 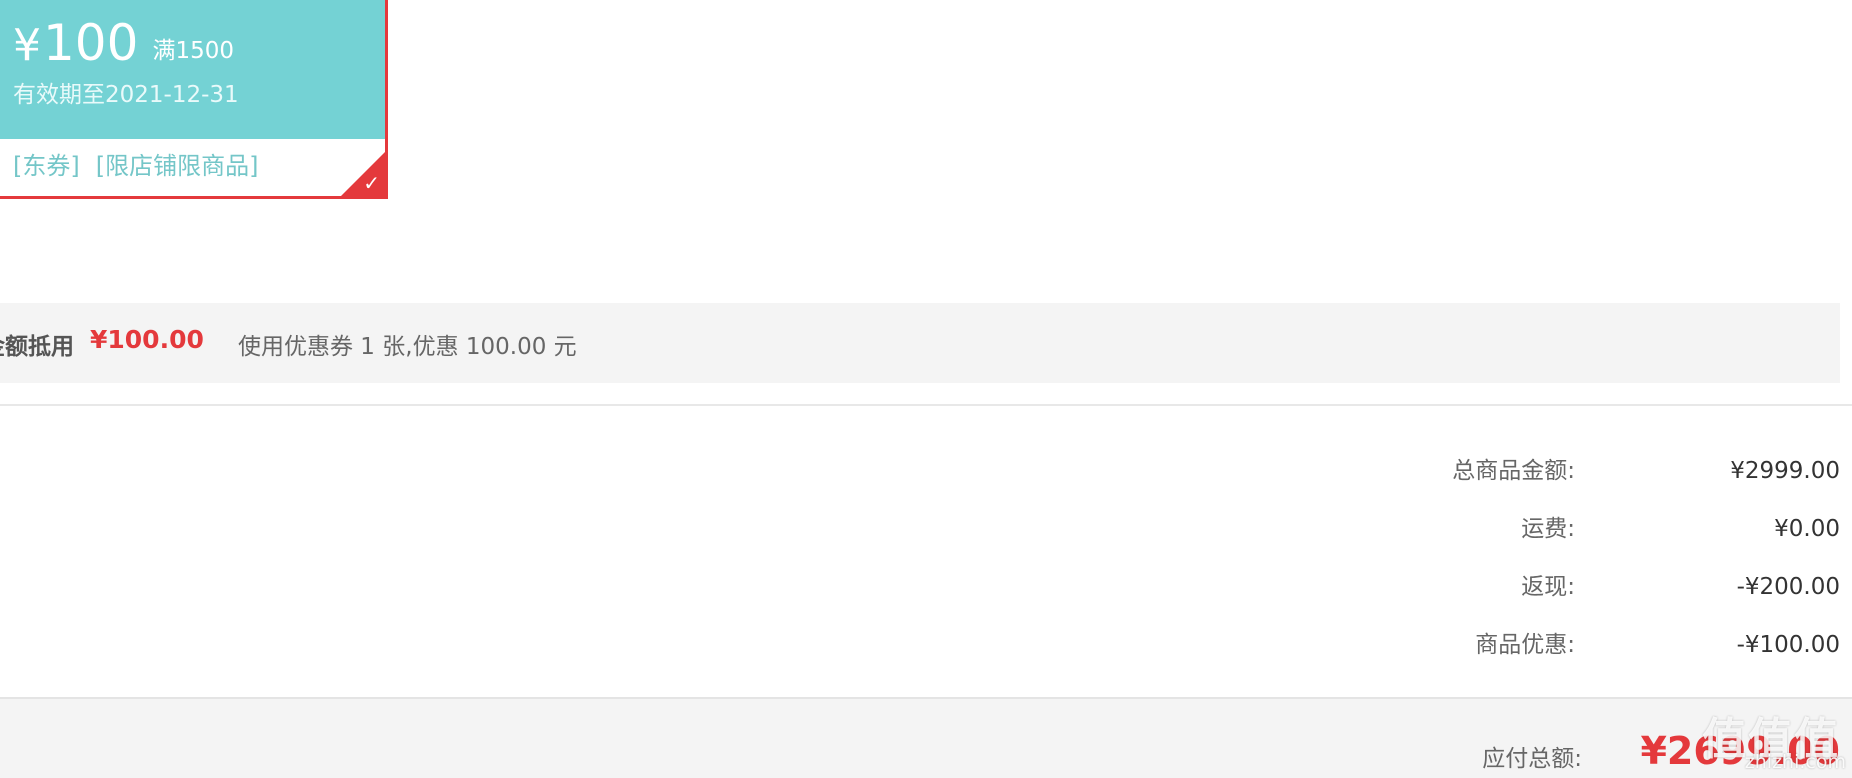 I want to click on coupon-value: 100, so click(x=91, y=43).